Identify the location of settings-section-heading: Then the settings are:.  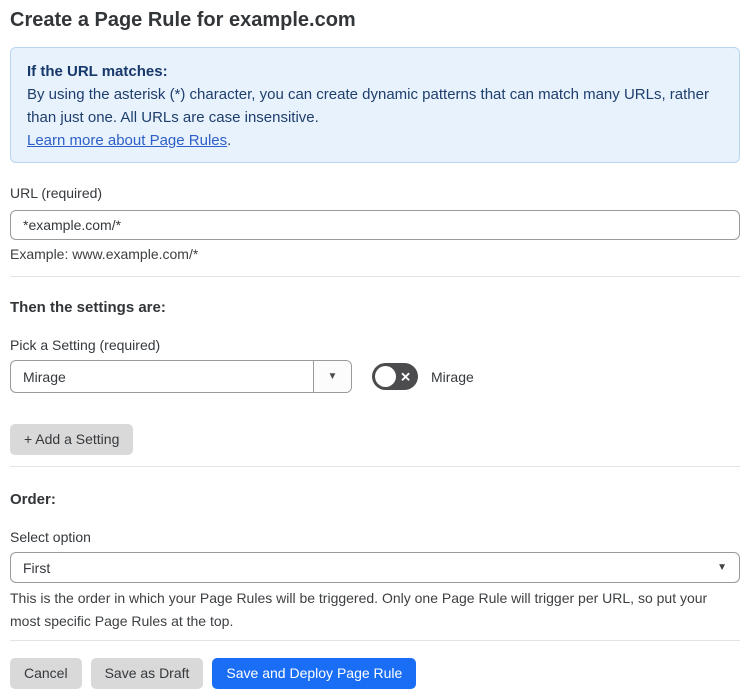
(88, 307).